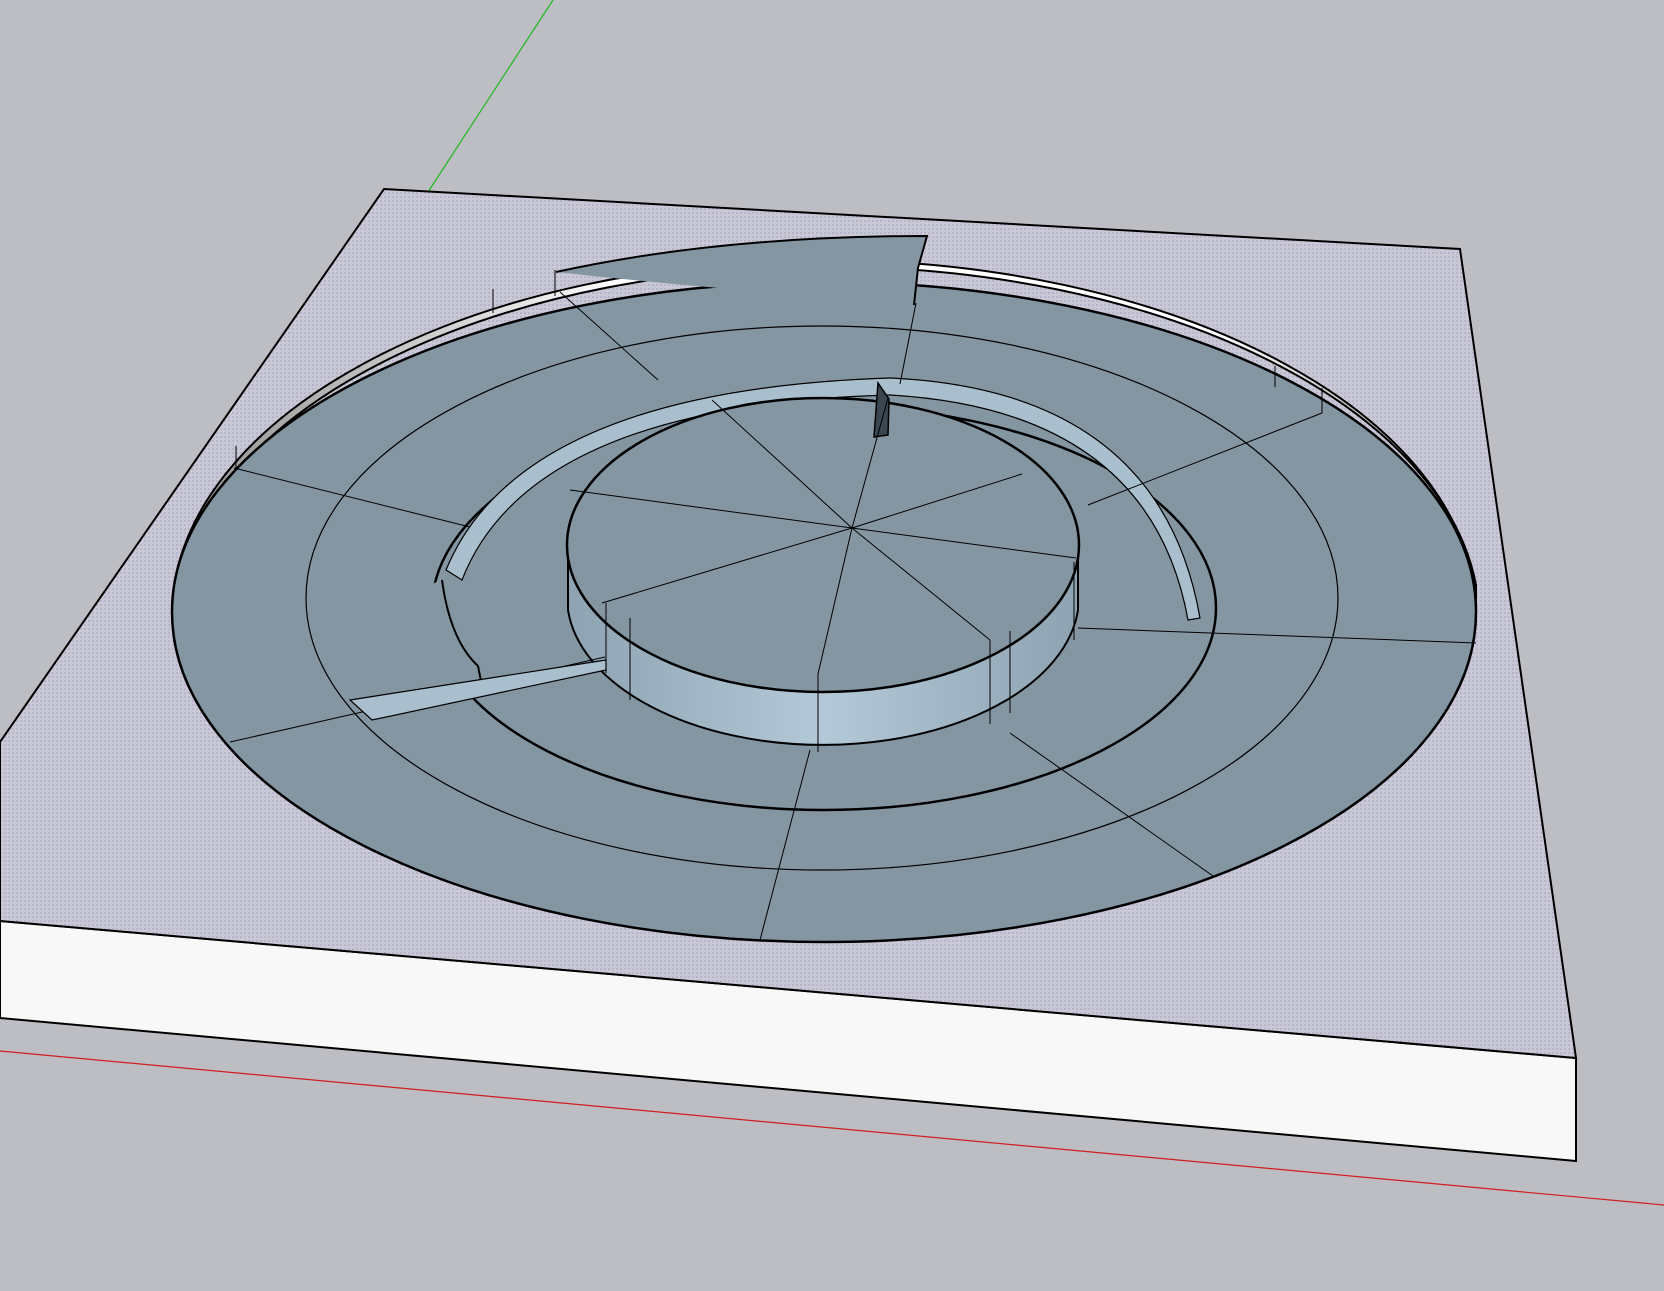  What do you see at coordinates (823, 545) in the screenshot?
I see `center-cylinder-top` at bounding box center [823, 545].